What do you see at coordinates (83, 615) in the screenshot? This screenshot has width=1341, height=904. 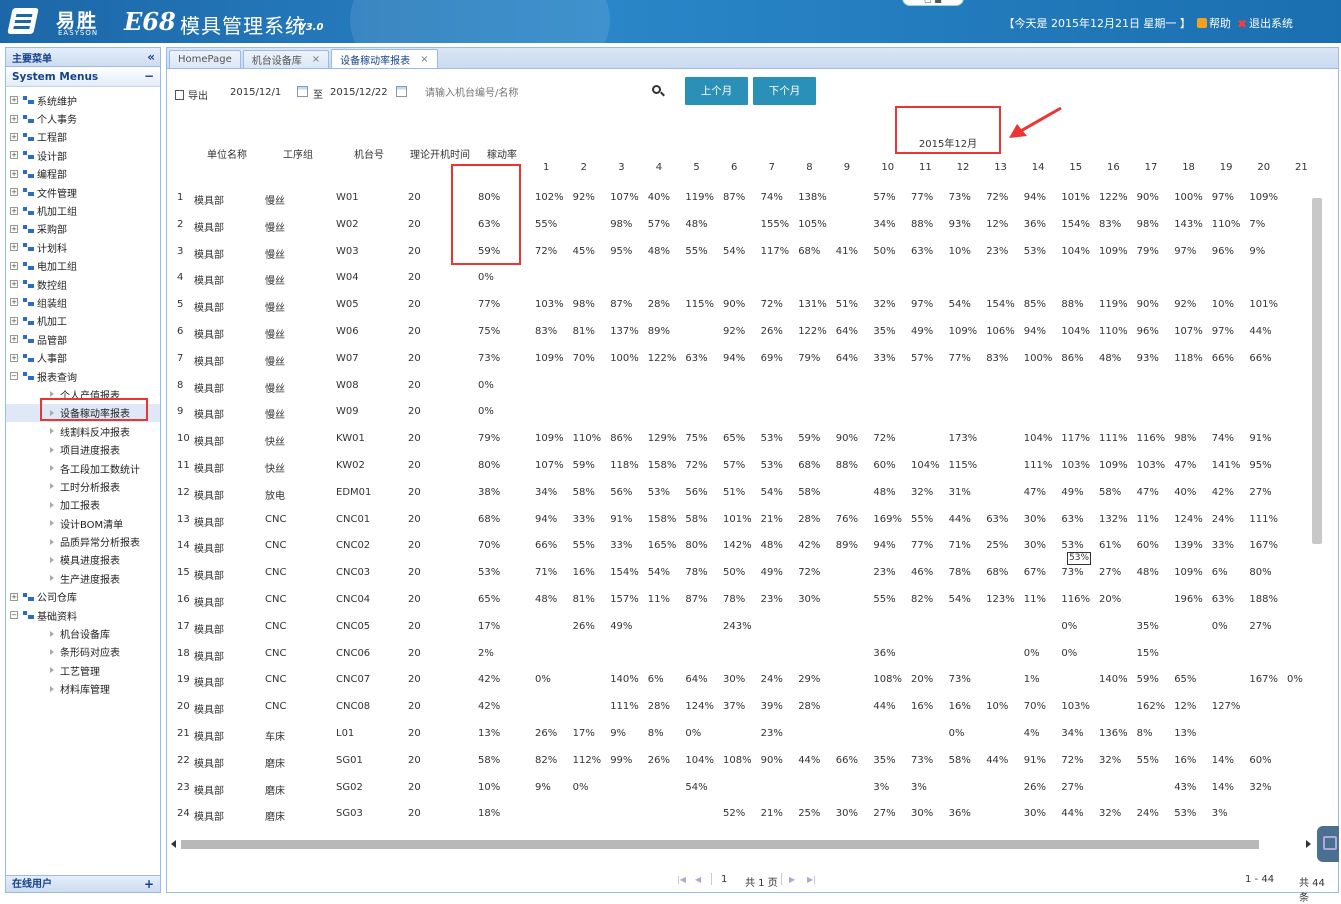 I see `sidebar-item: − 基础资料` at bounding box center [83, 615].